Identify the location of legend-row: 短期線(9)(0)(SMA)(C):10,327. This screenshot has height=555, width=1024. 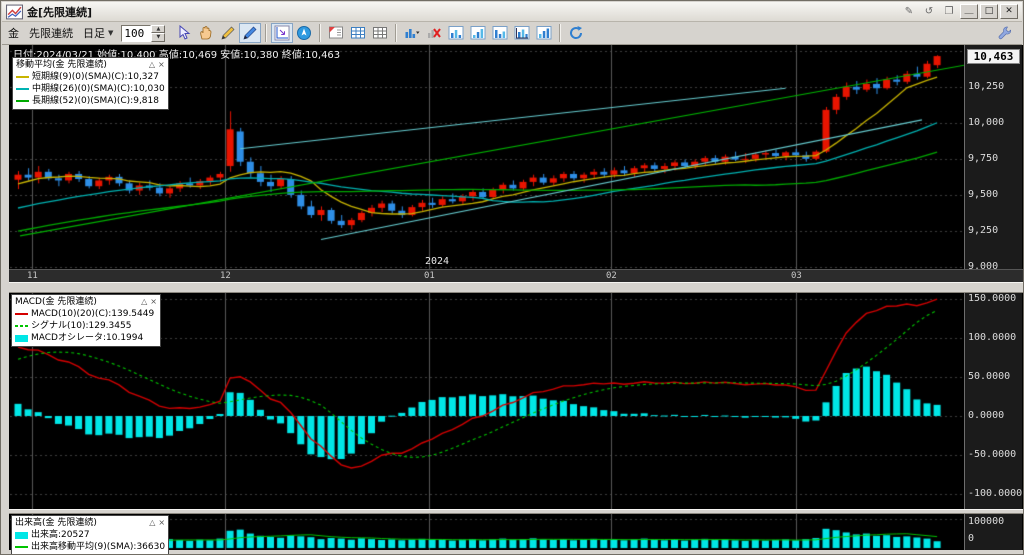
(90, 77).